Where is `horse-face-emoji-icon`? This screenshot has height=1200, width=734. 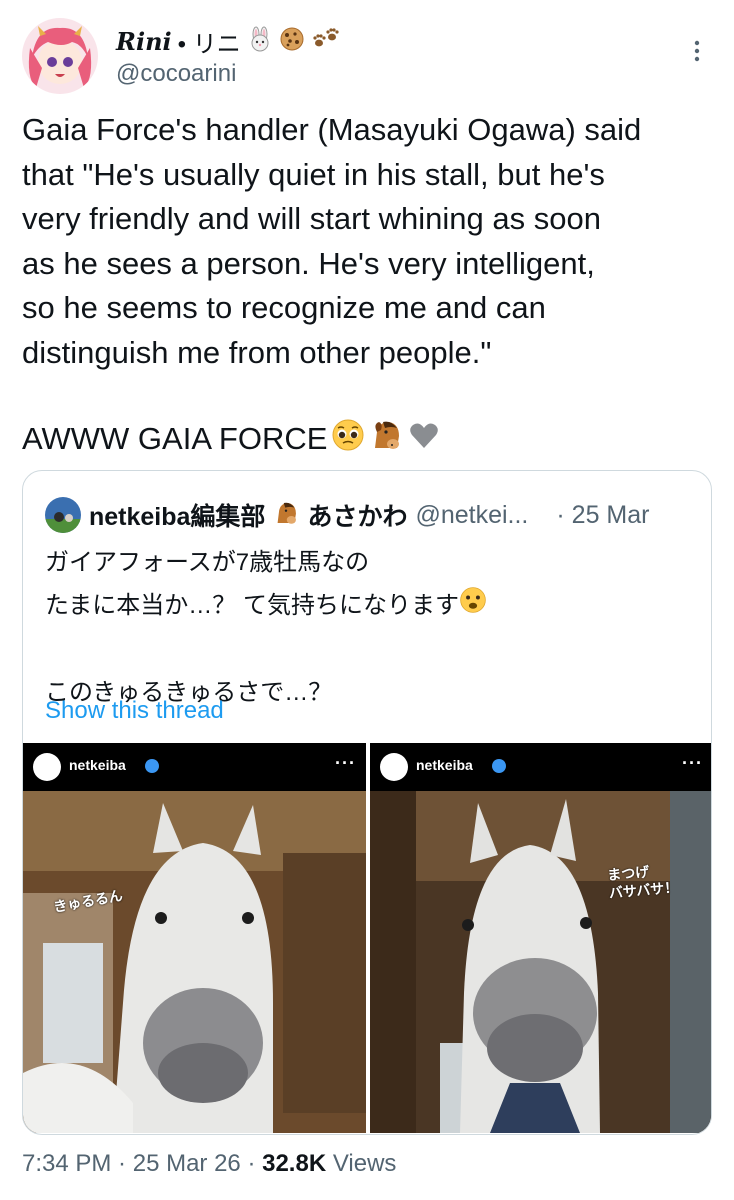 horse-face-emoji-icon is located at coordinates (386, 439).